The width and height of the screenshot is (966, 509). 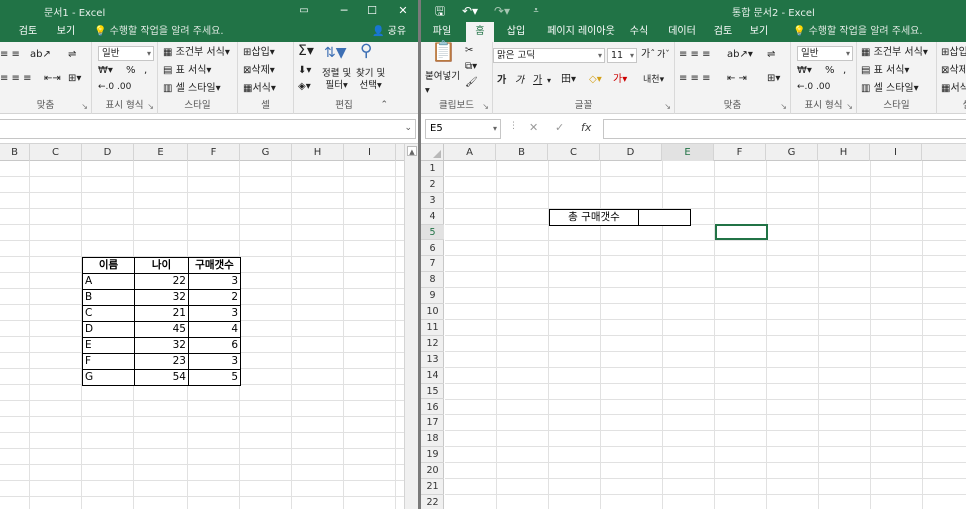 What do you see at coordinates (411, 326) in the screenshot?
I see `vertical-scrollbar: ▲` at bounding box center [411, 326].